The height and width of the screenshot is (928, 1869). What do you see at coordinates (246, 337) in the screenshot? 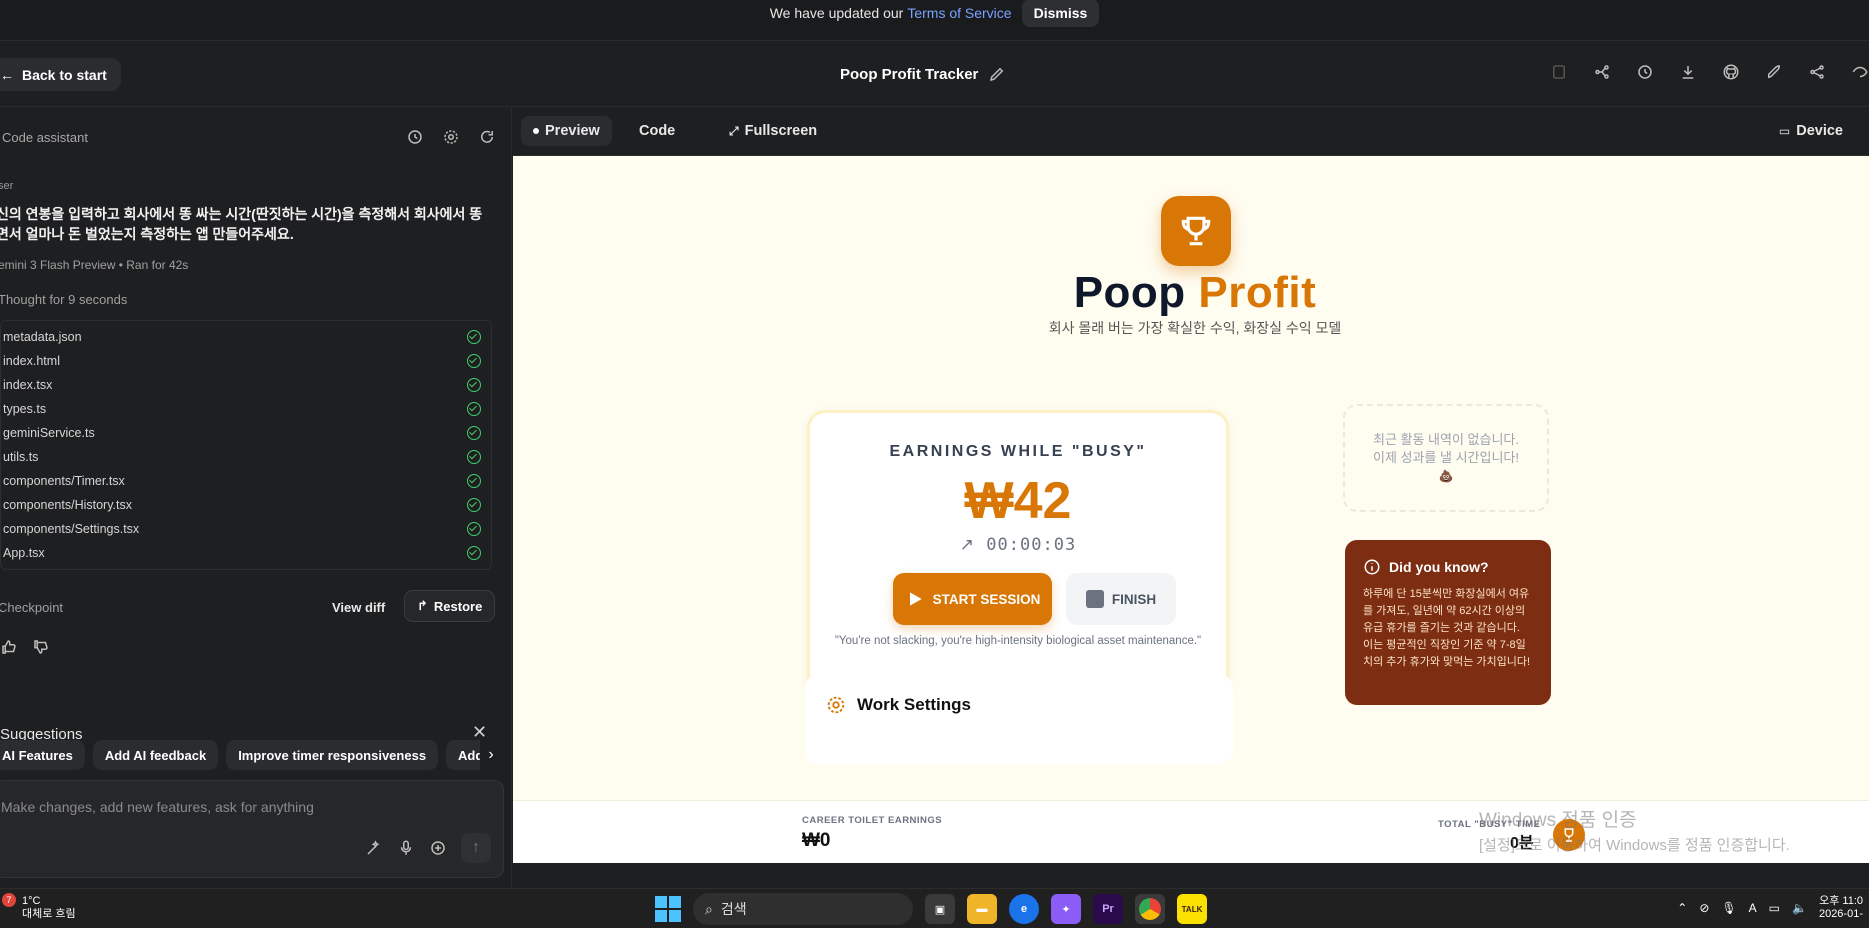
I see `file-row: metadata.json` at bounding box center [246, 337].